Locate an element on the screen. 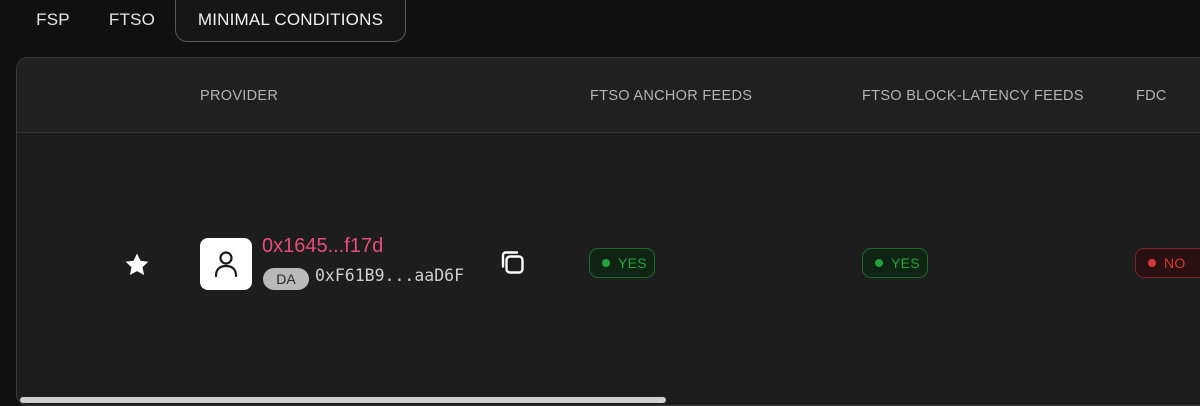 Image resolution: width=1200 pixels, height=406 pixels. status-badge-ftso-block-latency-feeds: YES is located at coordinates (895, 263).